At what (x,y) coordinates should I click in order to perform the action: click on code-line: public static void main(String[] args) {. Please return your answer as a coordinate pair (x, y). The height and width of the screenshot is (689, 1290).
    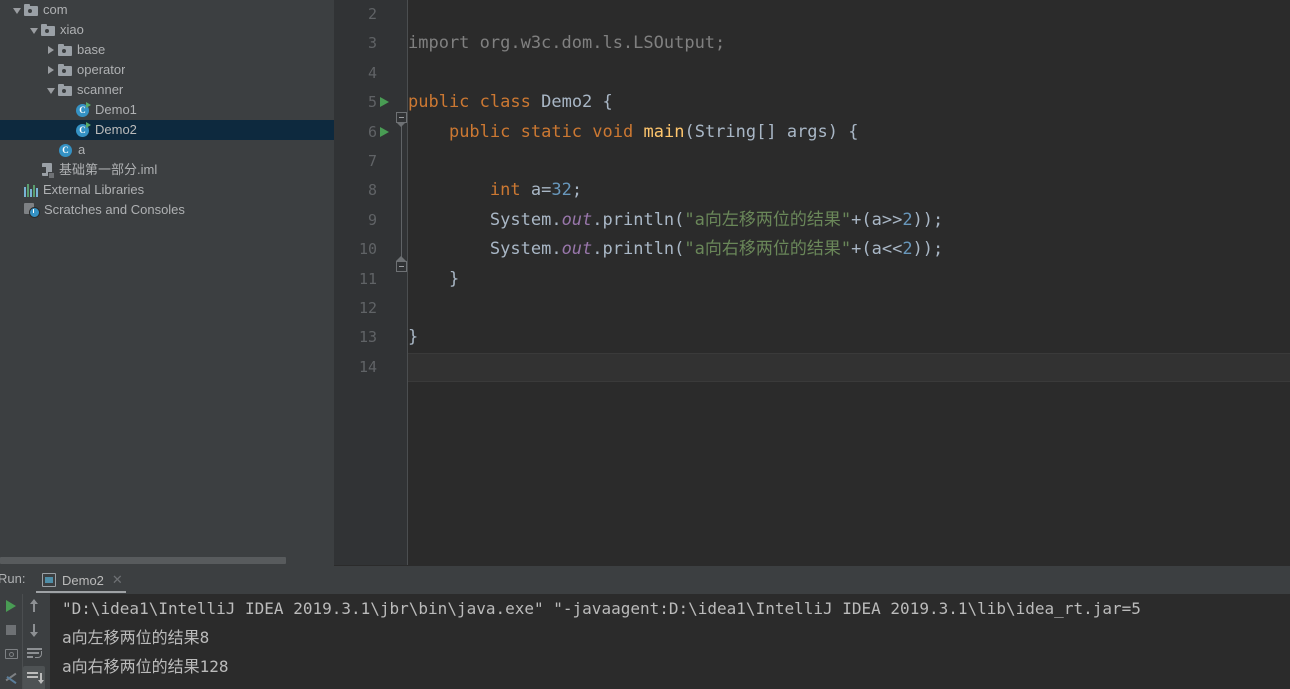
    Looking at the image, I should click on (849, 132).